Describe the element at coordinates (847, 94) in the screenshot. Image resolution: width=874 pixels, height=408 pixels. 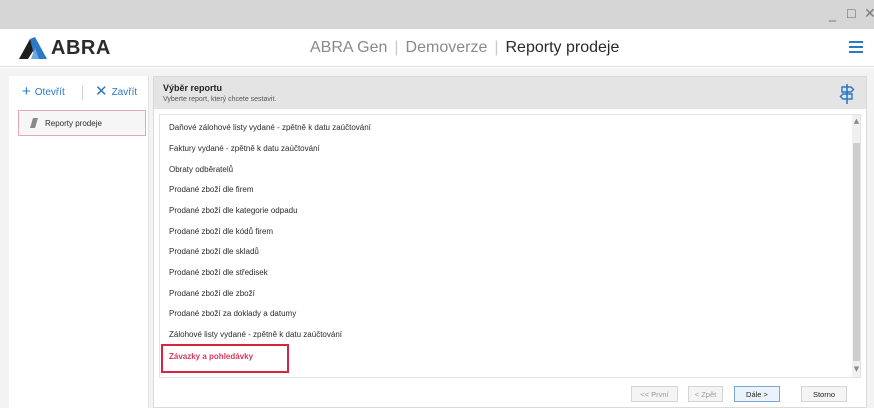
I see `route-icon` at that location.